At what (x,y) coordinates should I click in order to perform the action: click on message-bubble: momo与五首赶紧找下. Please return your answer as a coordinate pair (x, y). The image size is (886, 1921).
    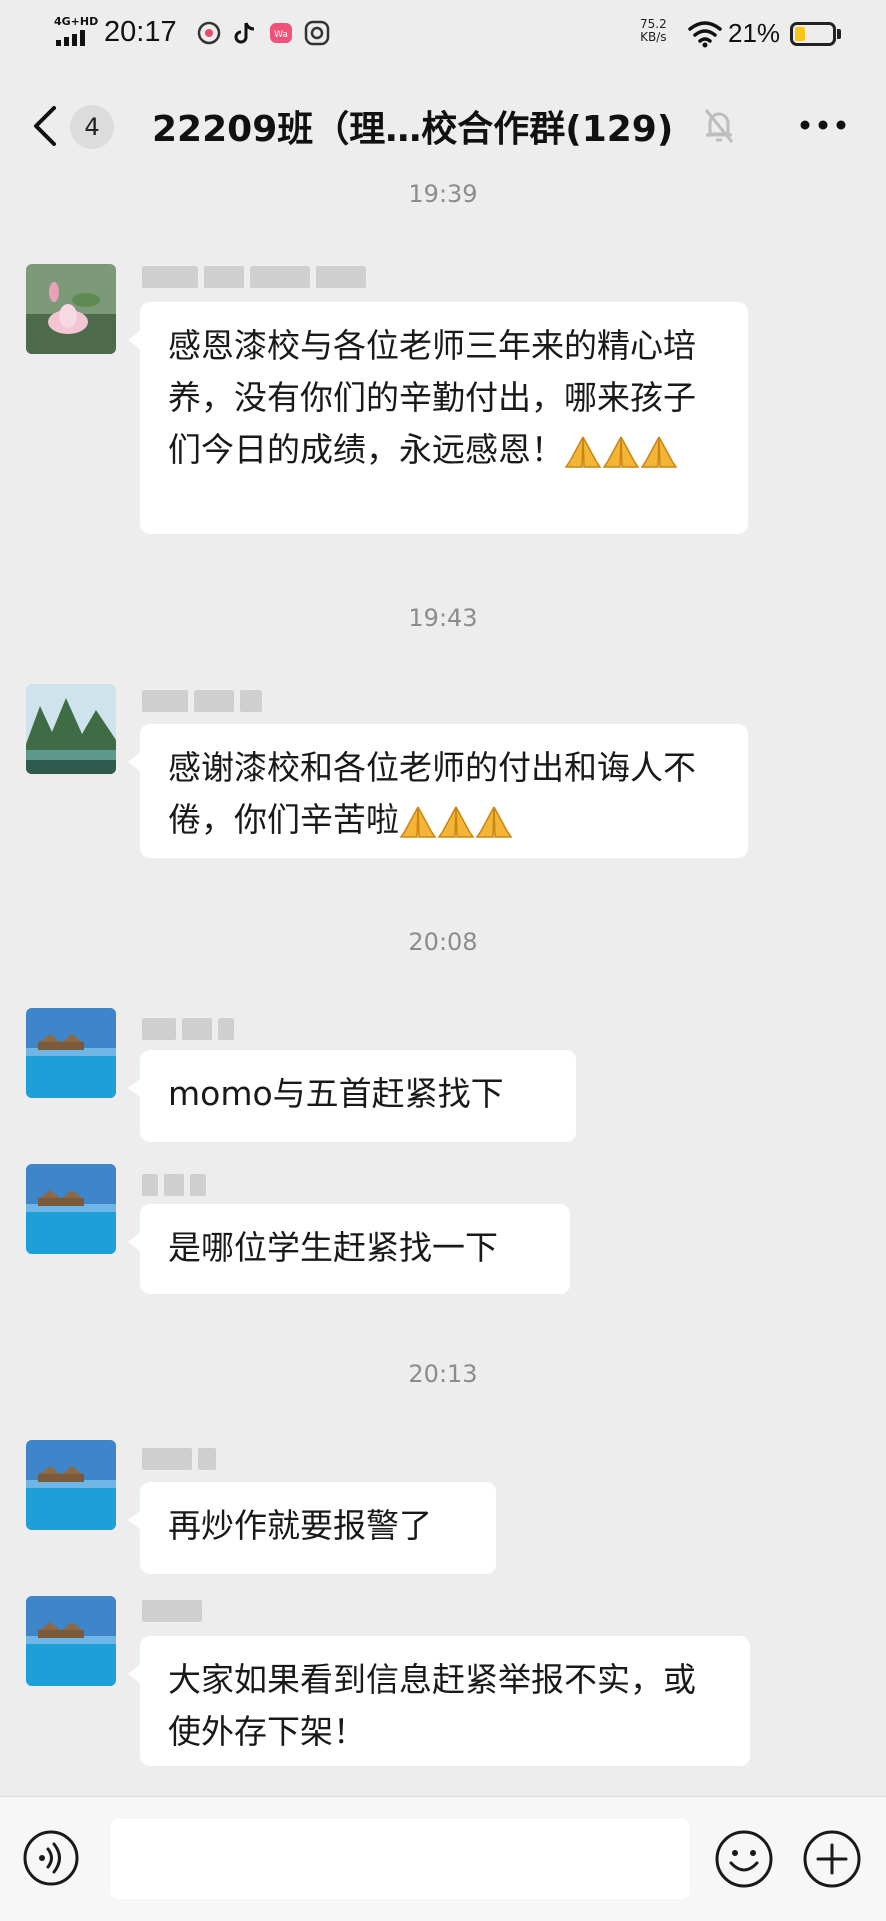
    Looking at the image, I should click on (352, 1096).